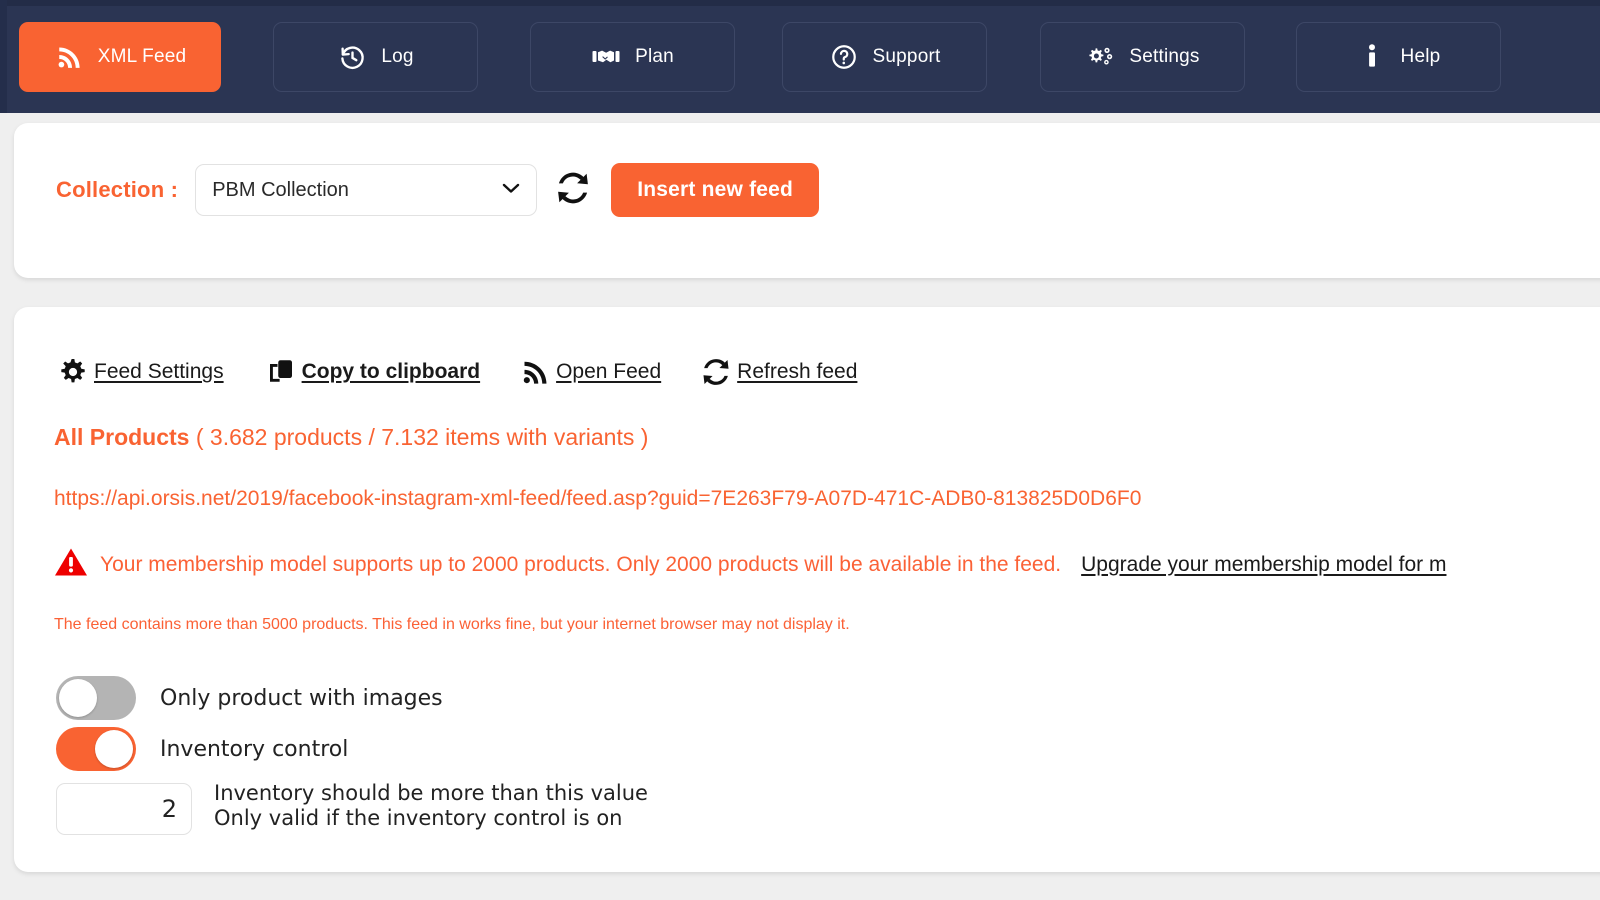  What do you see at coordinates (760, 57) in the screenshot?
I see `navbar-items: XML Feed Log Plan Support Settings Help` at bounding box center [760, 57].